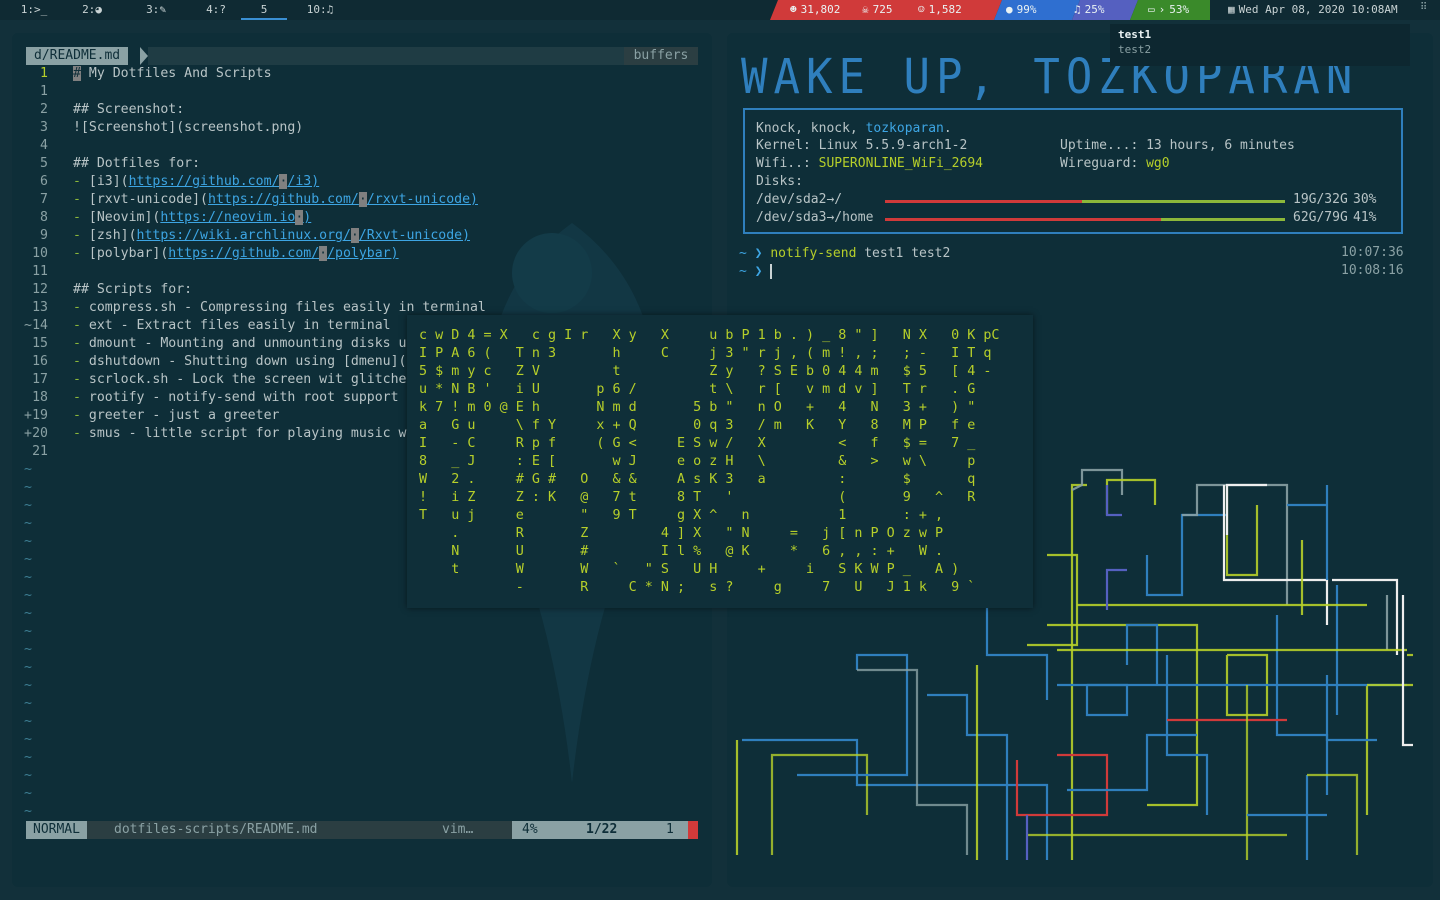 This screenshot has width=1440, height=900. What do you see at coordinates (320, 10) in the screenshot?
I see `workspace-10: 10:♫` at bounding box center [320, 10].